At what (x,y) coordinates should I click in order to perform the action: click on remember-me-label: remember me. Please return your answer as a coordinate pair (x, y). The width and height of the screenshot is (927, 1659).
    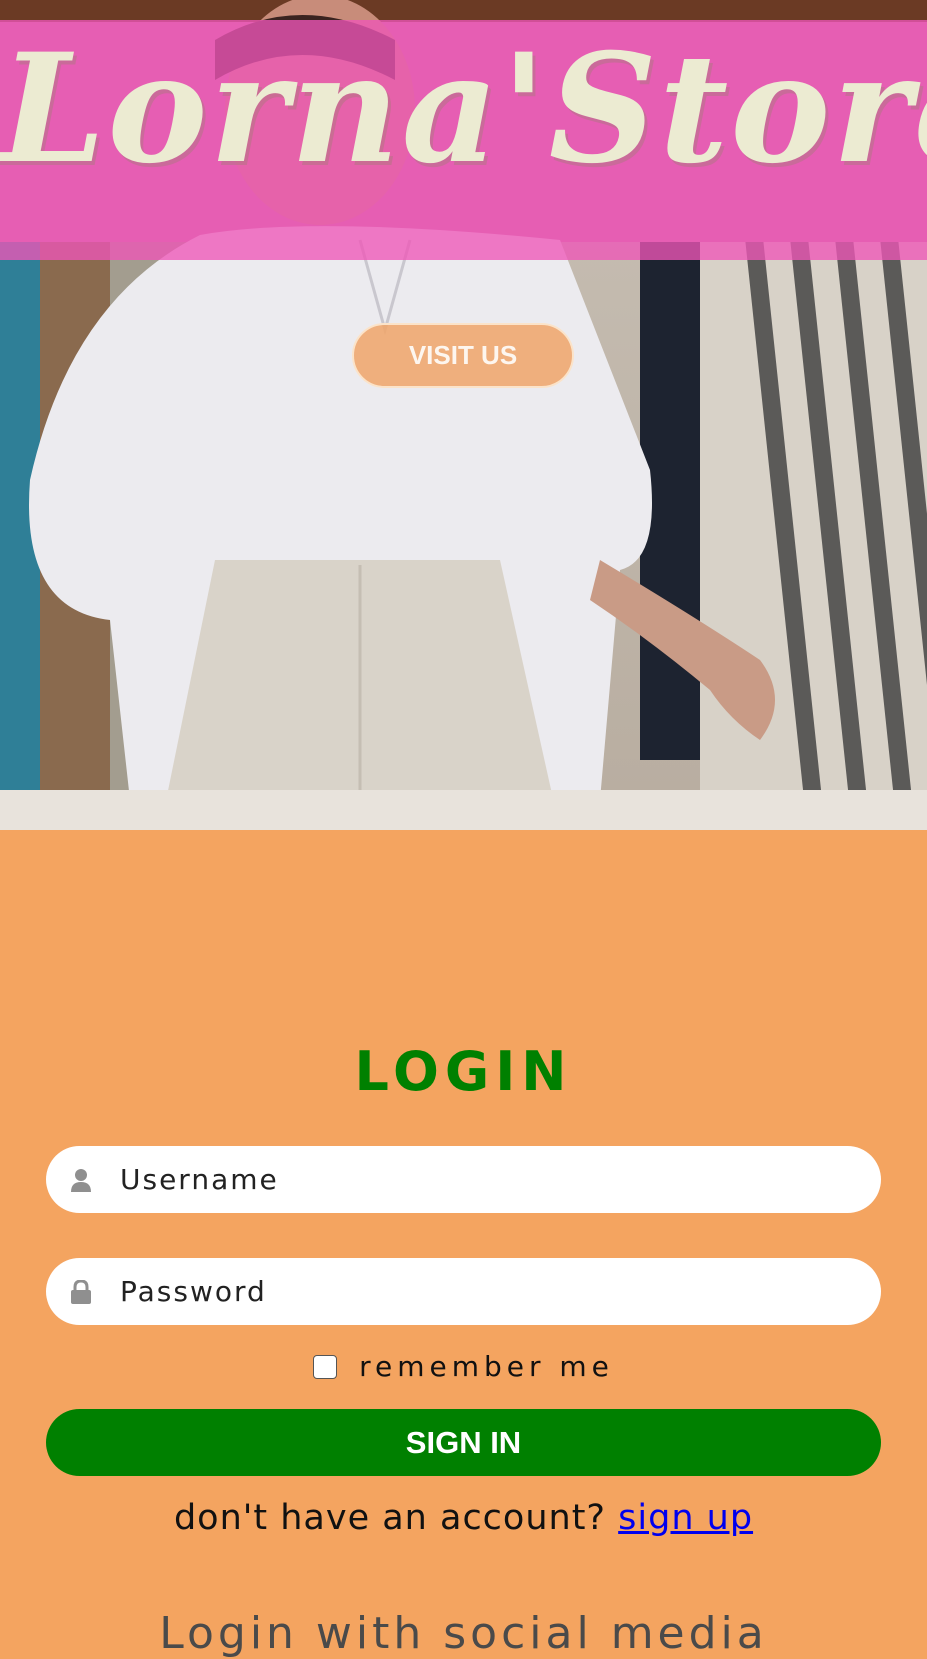
    Looking at the image, I should click on (486, 1366).